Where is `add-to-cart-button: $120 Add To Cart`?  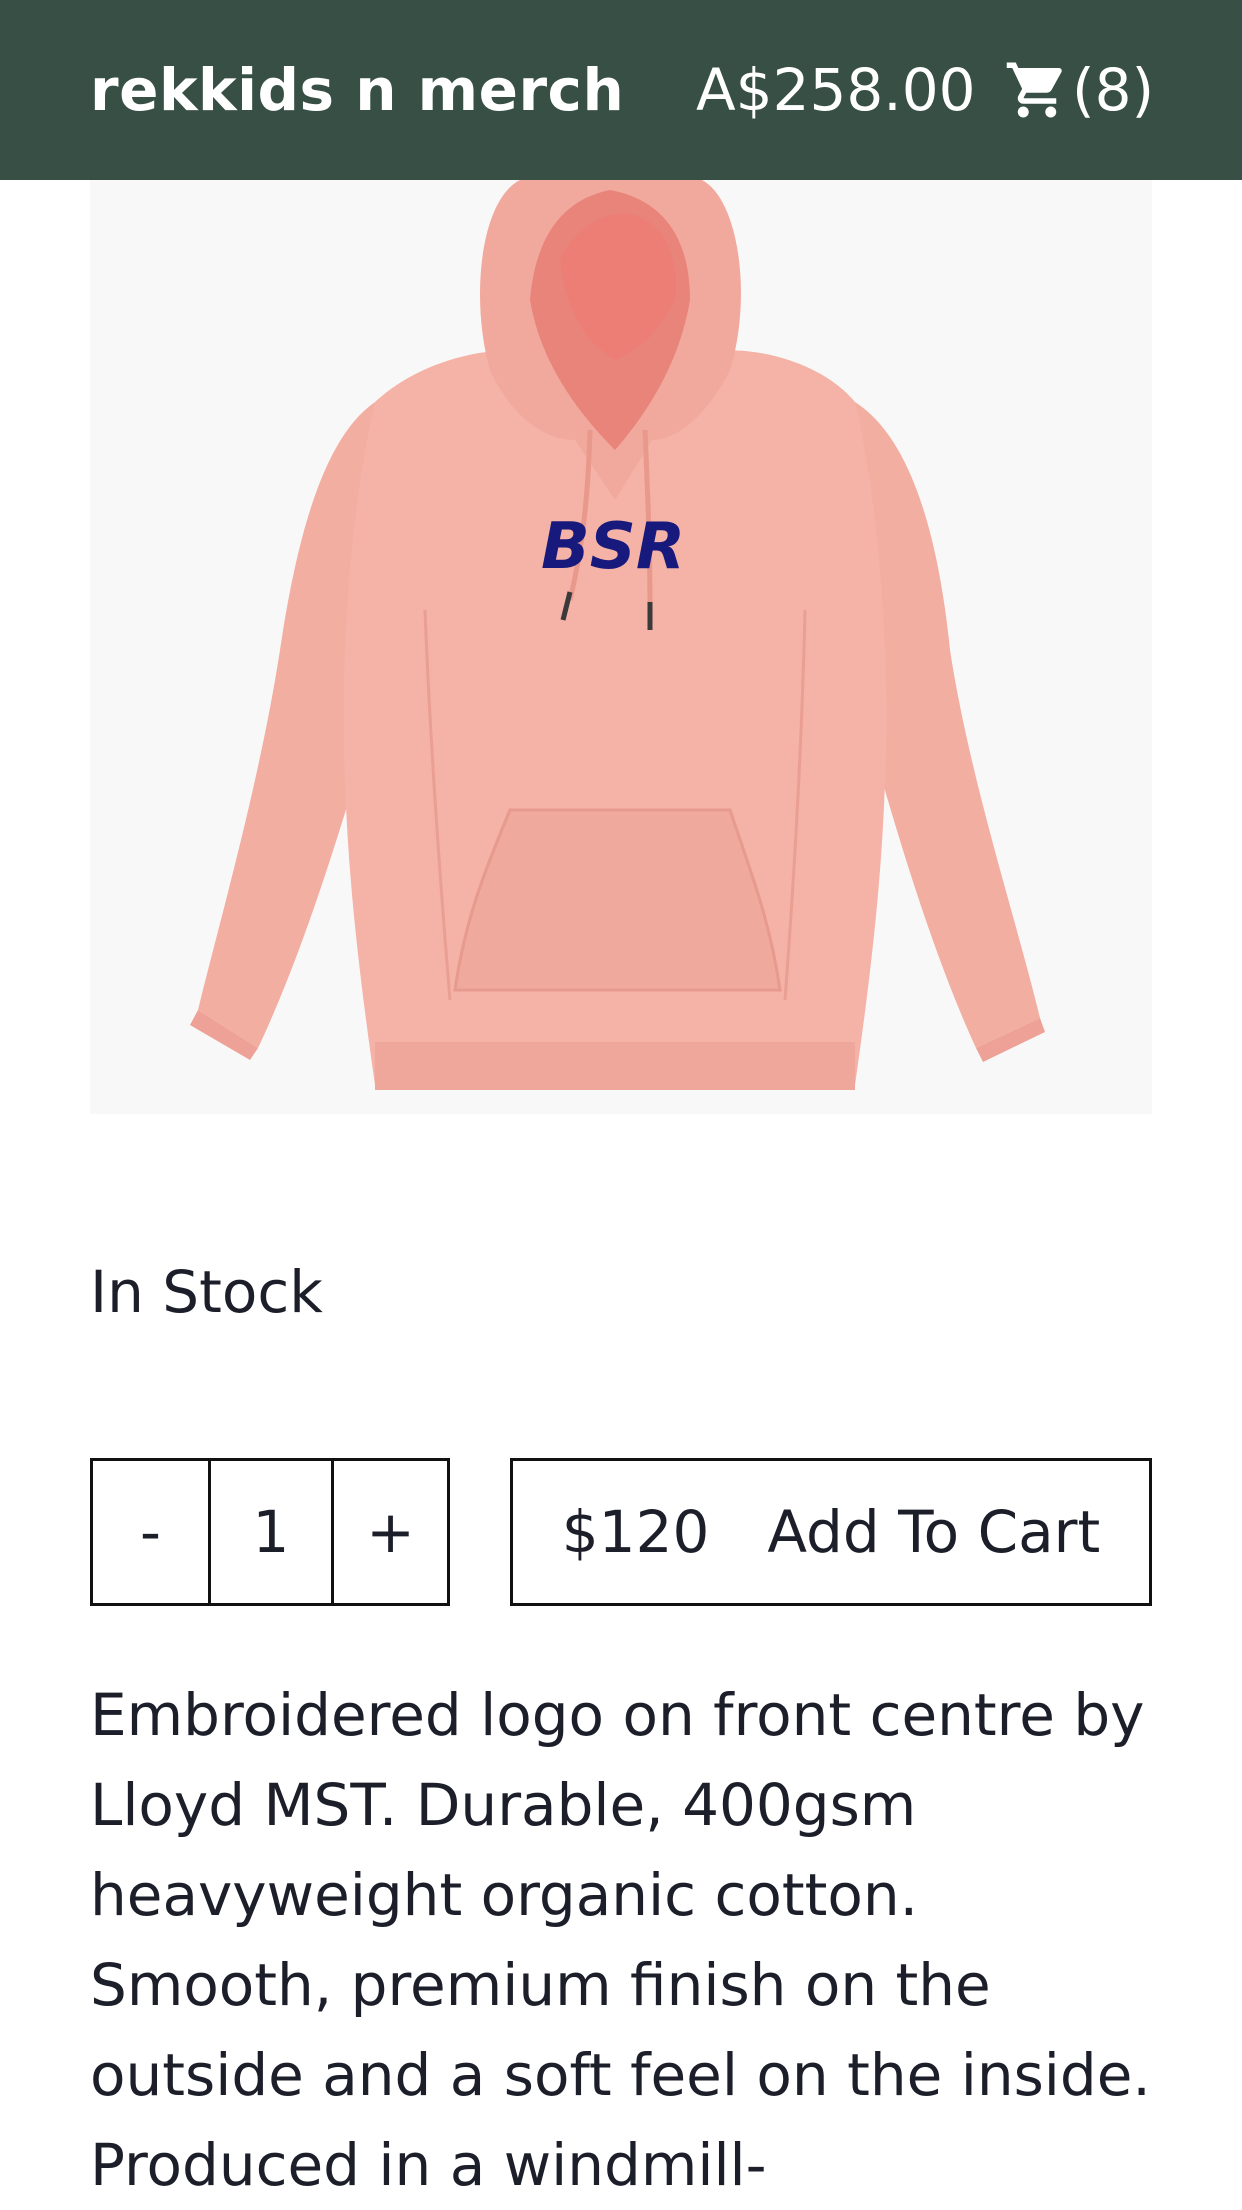 add-to-cart-button: $120 Add To Cart is located at coordinates (831, 1532).